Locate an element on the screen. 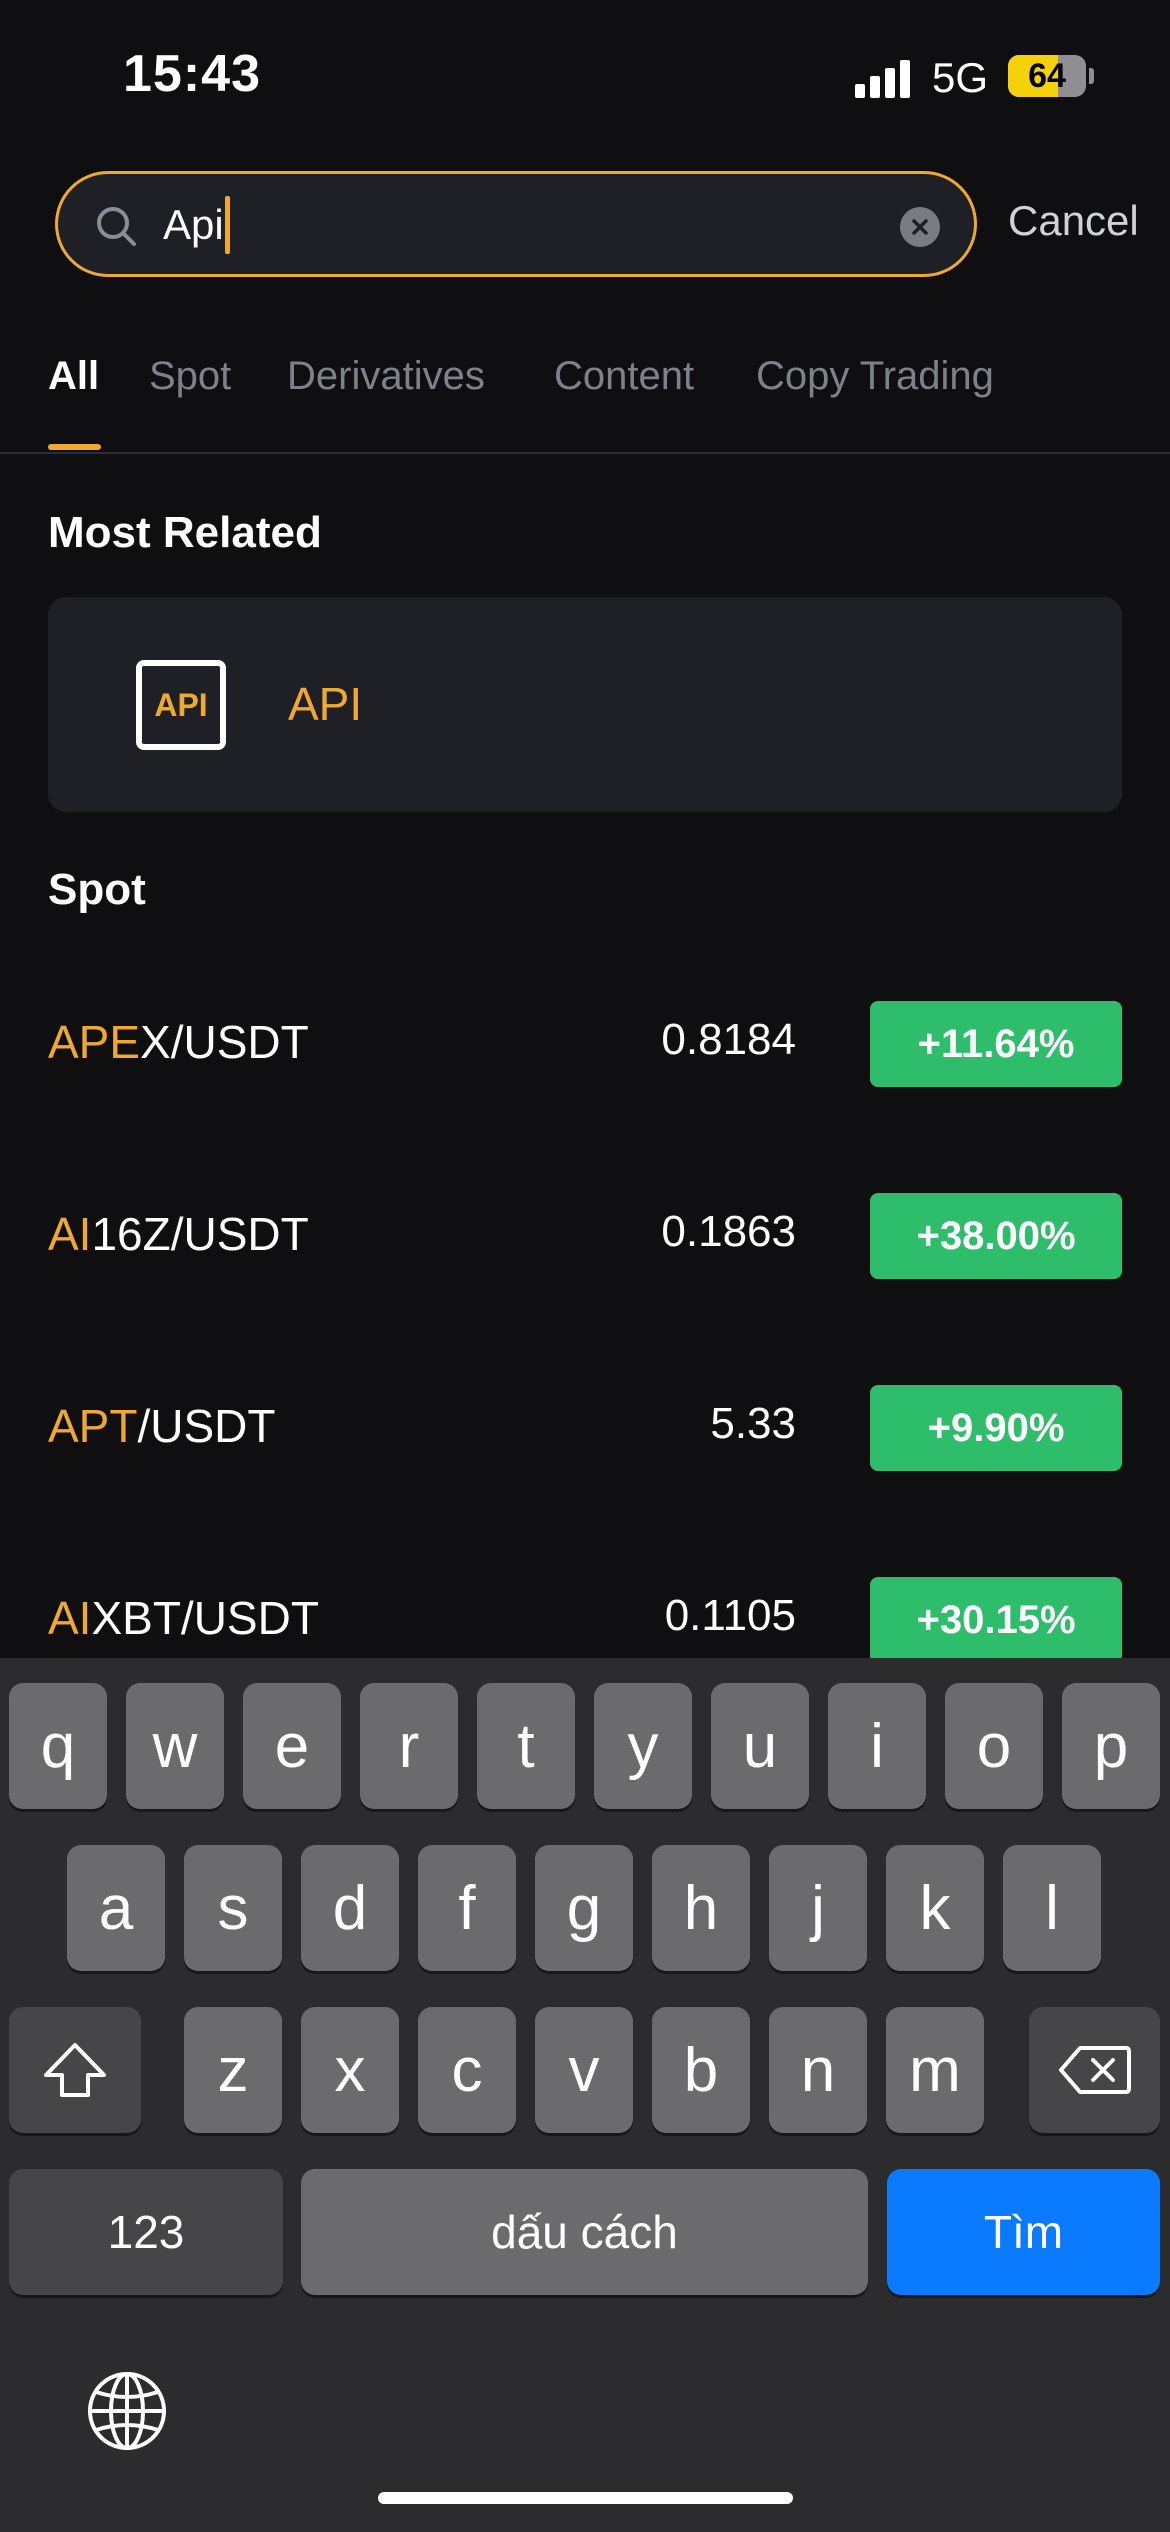 This screenshot has width=1170, height=2532. pair-symbol: APT/USDT is located at coordinates (161, 1426).